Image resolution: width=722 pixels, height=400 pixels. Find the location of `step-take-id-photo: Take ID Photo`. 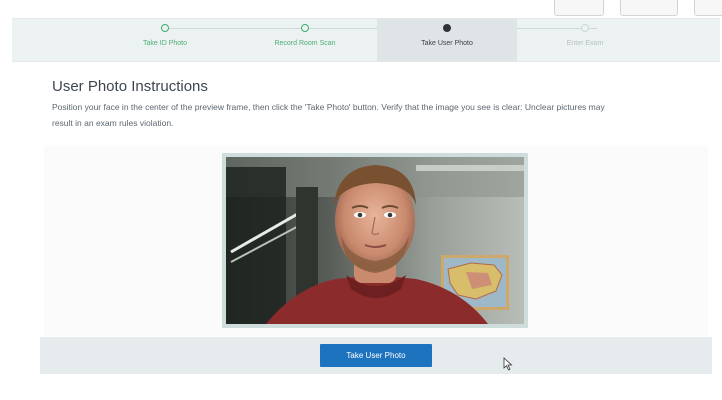

step-take-id-photo: Take ID Photo is located at coordinates (165, 40).